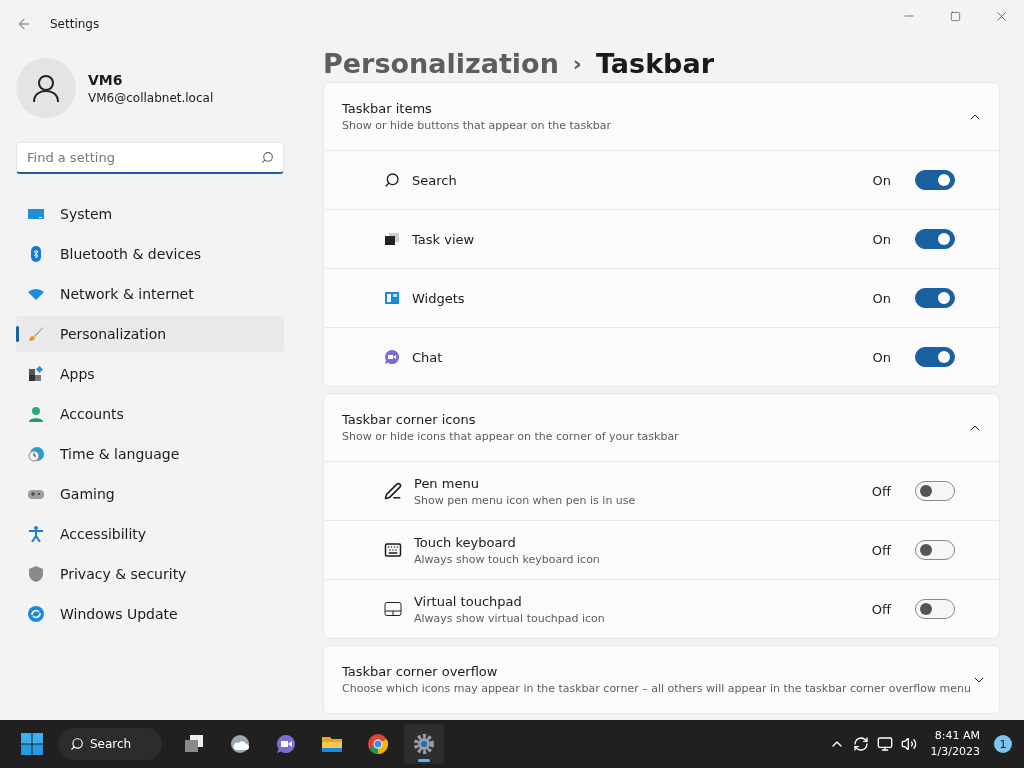  I want to click on taskbar-clock: 8:41 AM 1/3/2023, so click(955, 744).